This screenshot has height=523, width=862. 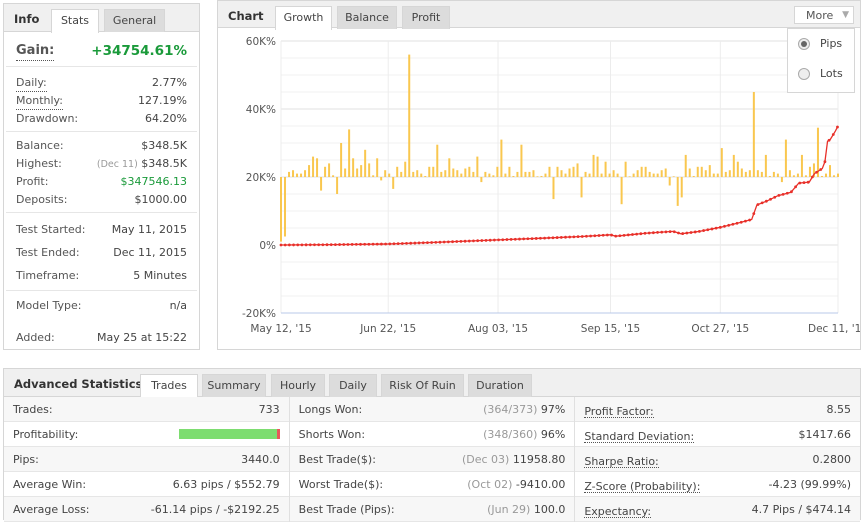 What do you see at coordinates (101, 18) in the screenshot?
I see `info-header: Info Stats General` at bounding box center [101, 18].